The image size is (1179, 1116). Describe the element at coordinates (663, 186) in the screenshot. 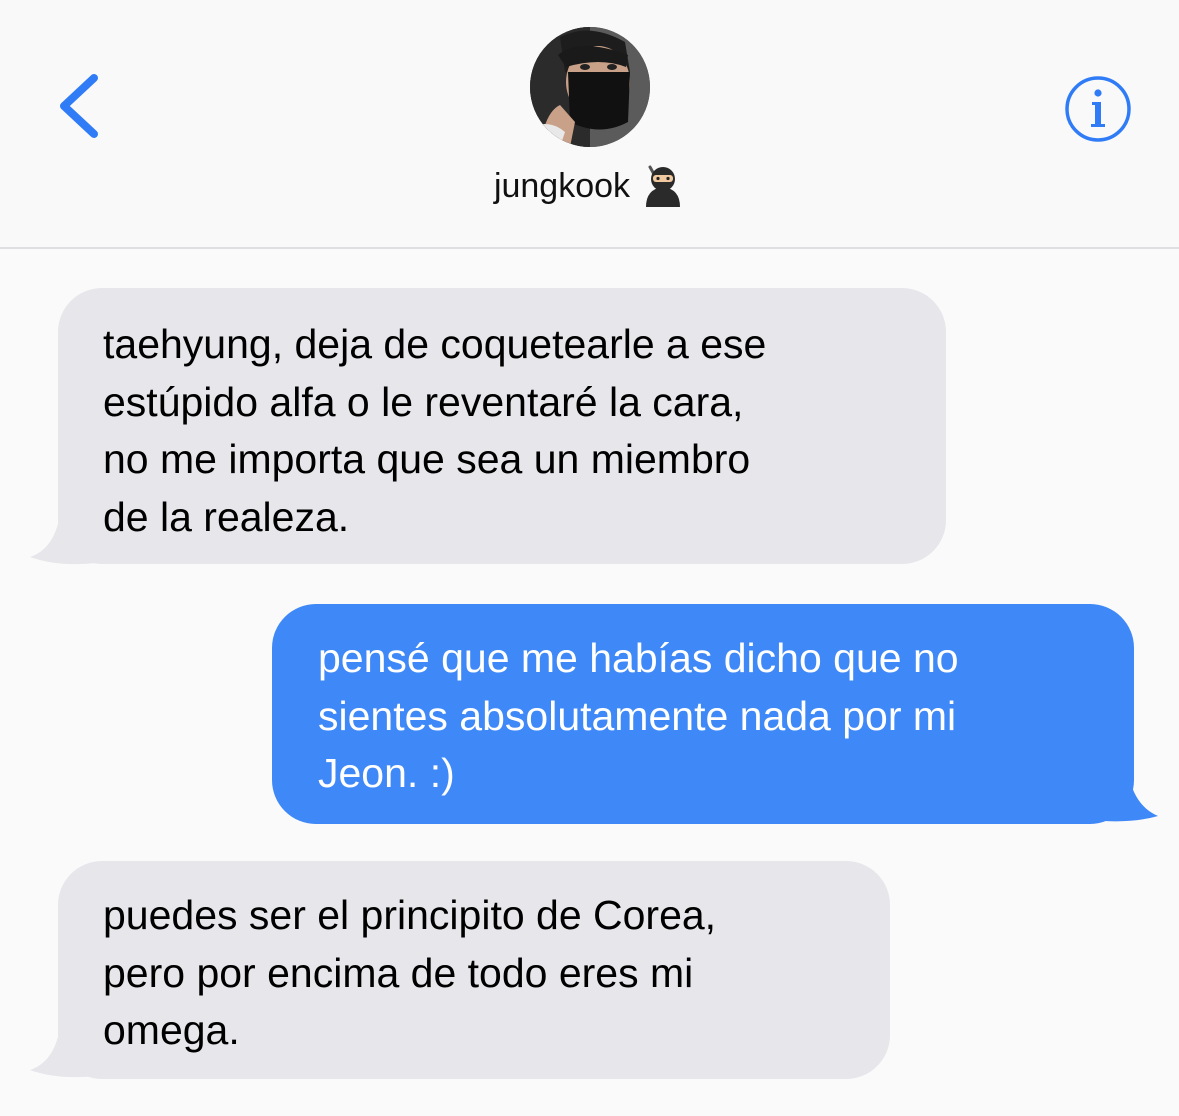

I see `ninja-icon` at that location.